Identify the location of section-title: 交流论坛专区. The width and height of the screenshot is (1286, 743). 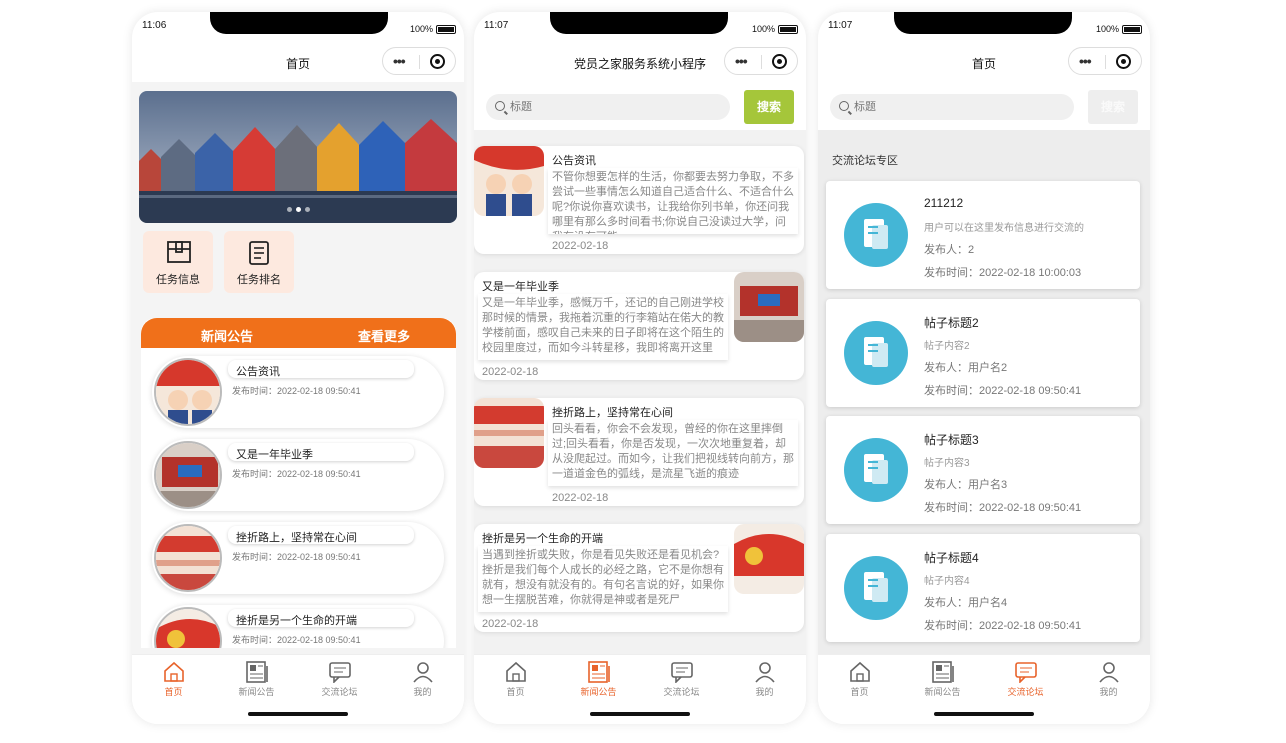
(865, 161).